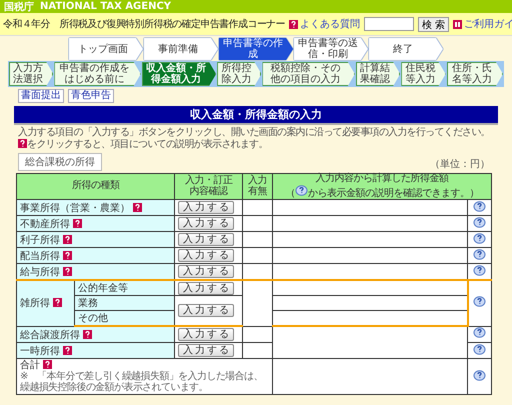  What do you see at coordinates (474, 74) in the screenshot?
I see `progress-step: 住所・氏名等入力` at bounding box center [474, 74].